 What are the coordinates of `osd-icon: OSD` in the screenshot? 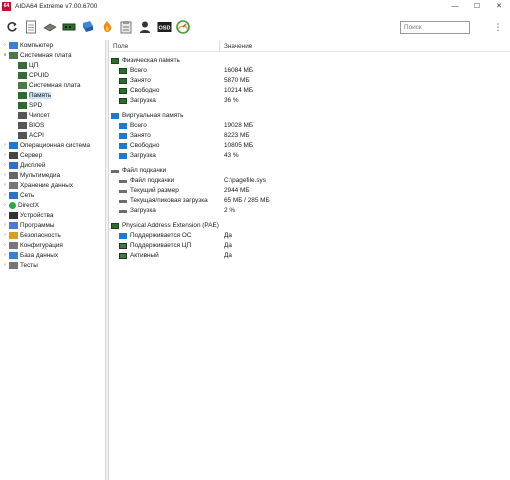 It's located at (164, 27).